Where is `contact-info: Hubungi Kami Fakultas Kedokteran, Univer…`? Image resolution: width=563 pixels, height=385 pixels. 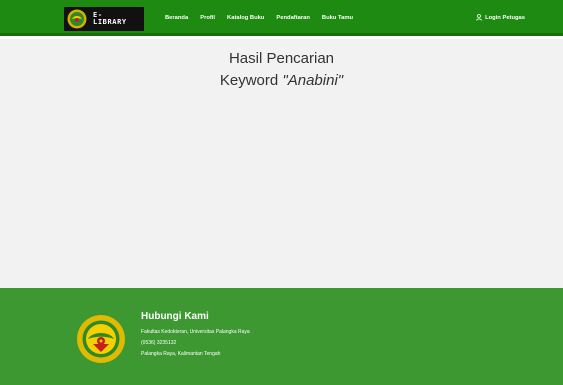
contact-info: Hubungi Kami Fakultas Kedokteran, Univer… is located at coordinates (195, 335).